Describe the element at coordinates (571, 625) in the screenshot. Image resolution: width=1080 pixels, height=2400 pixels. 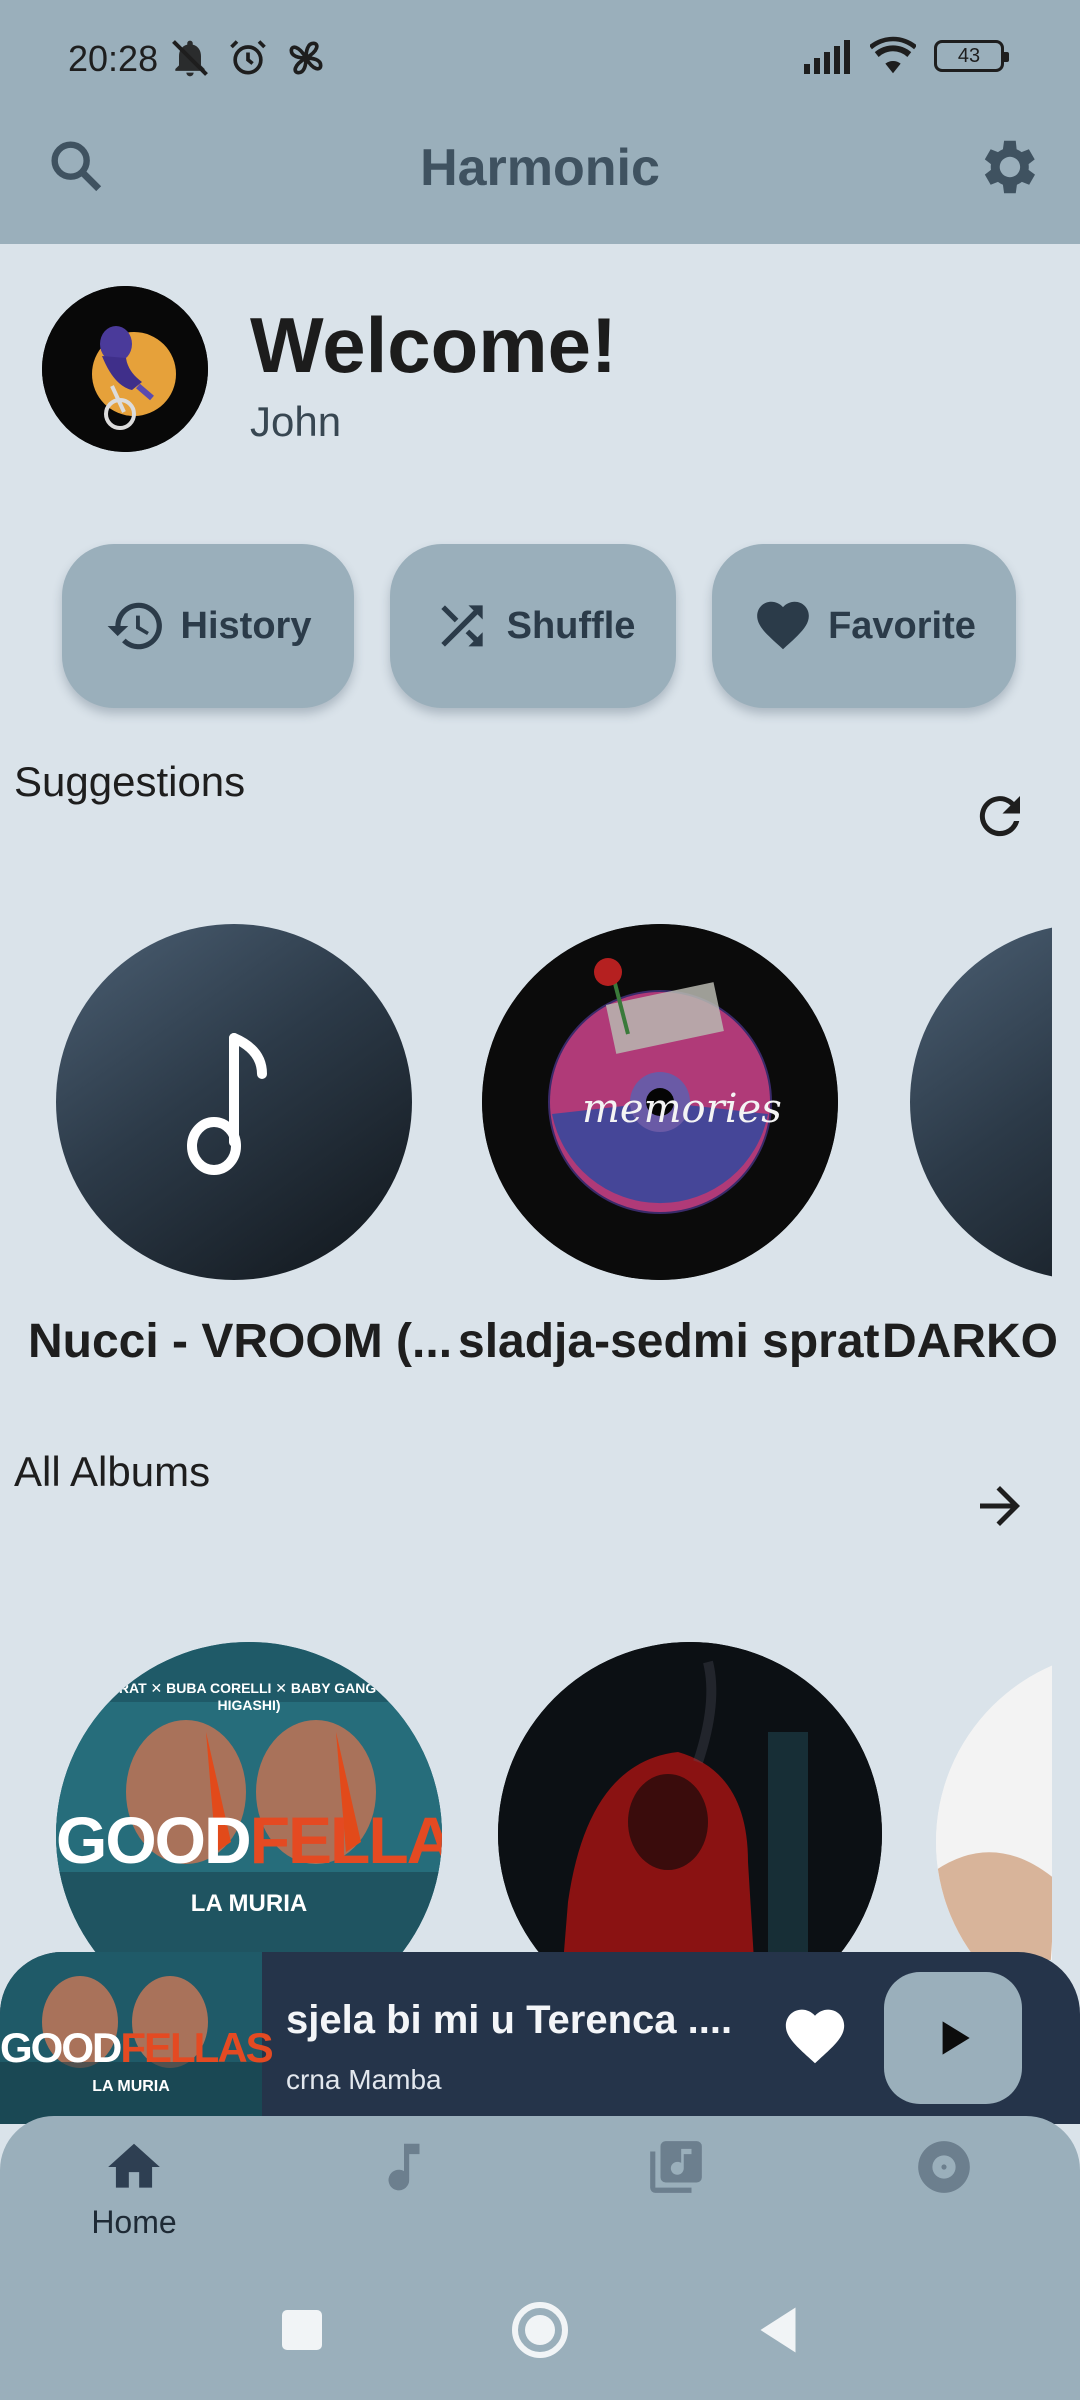
I see `shuffle-label: Shuffle` at that location.